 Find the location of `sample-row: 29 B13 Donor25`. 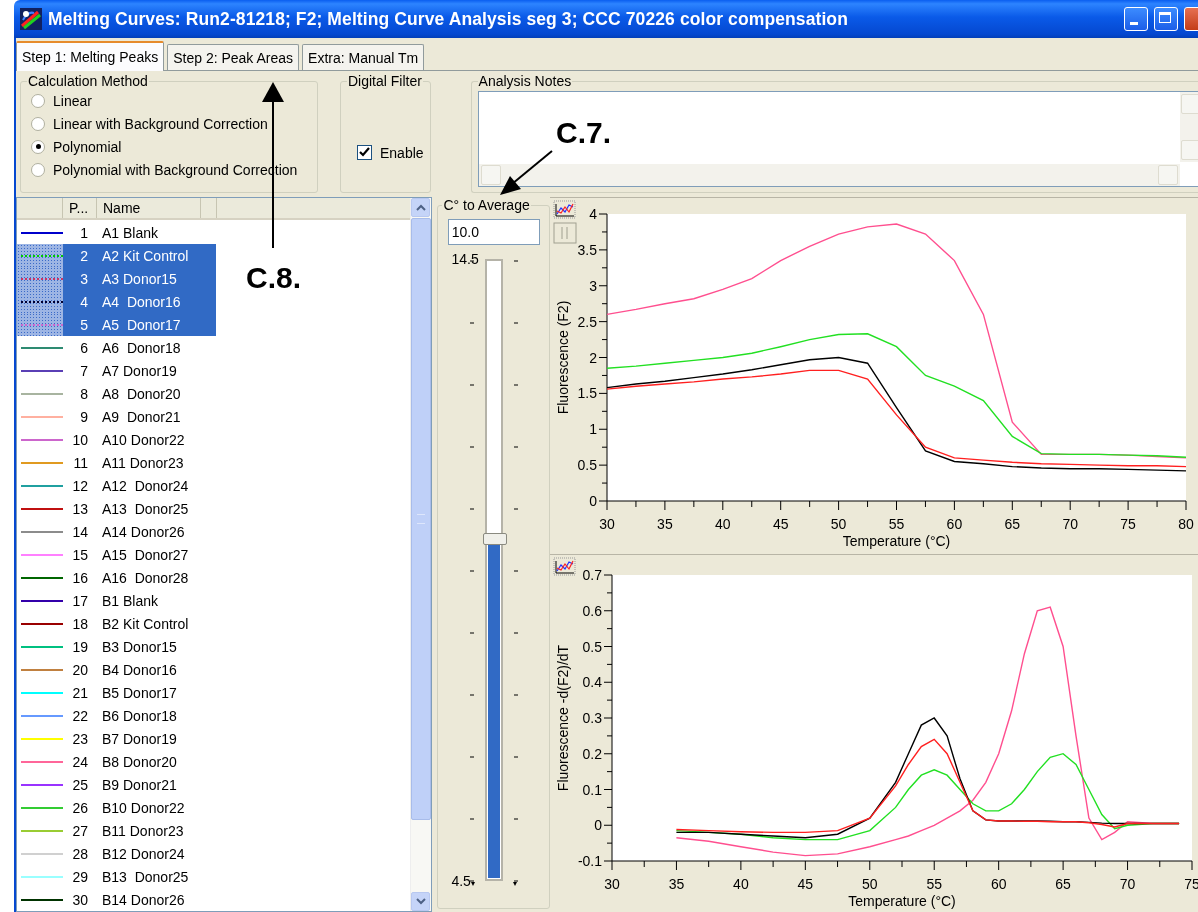

sample-row: 29 B13 Donor25 is located at coordinates (116, 876).